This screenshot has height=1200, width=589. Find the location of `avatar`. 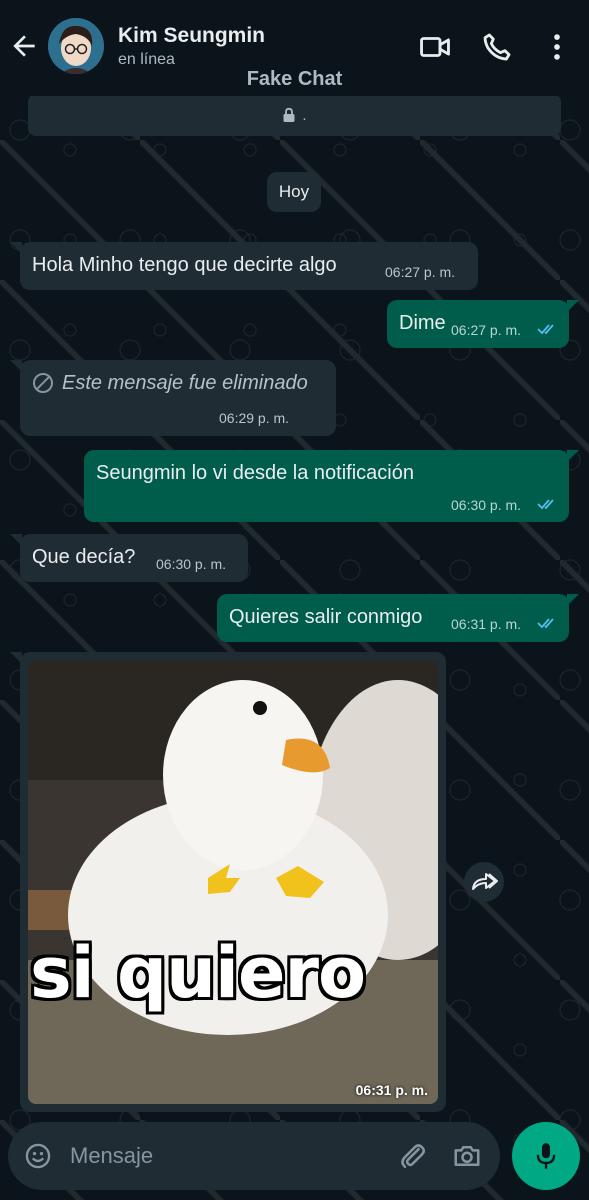

avatar is located at coordinates (76, 46).